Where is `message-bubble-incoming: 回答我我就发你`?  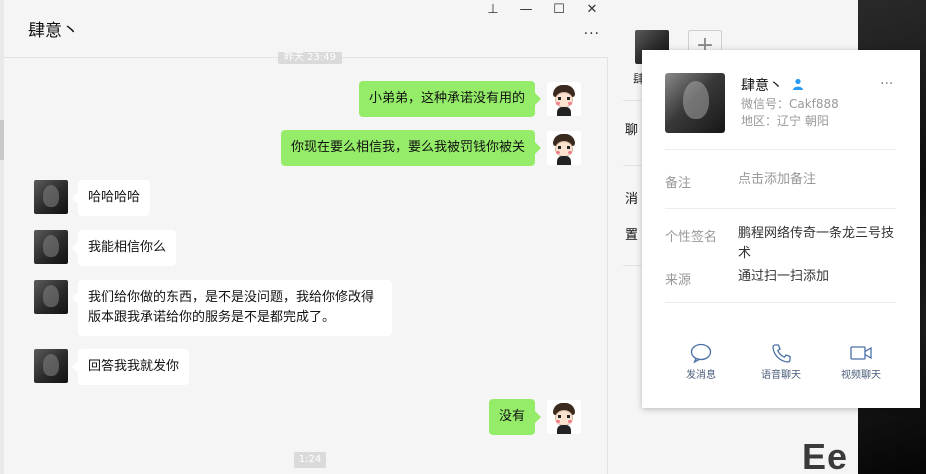 message-bubble-incoming: 回答我我就发你 is located at coordinates (130, 367).